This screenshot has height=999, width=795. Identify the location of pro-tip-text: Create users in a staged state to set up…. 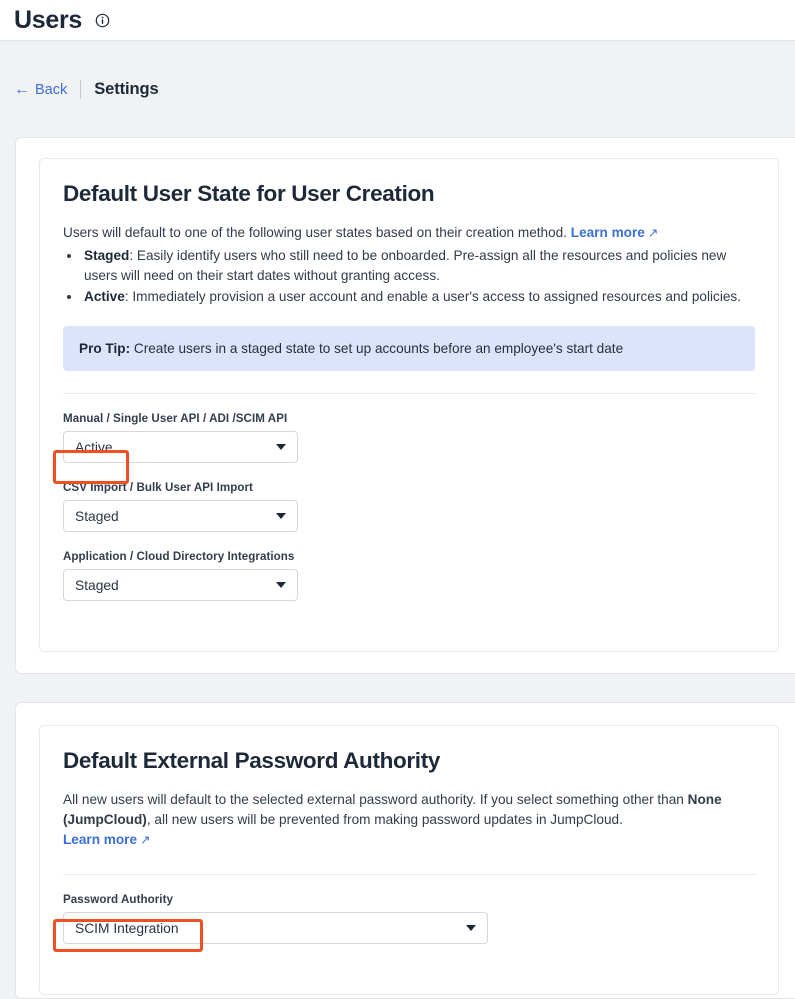
(378, 349).